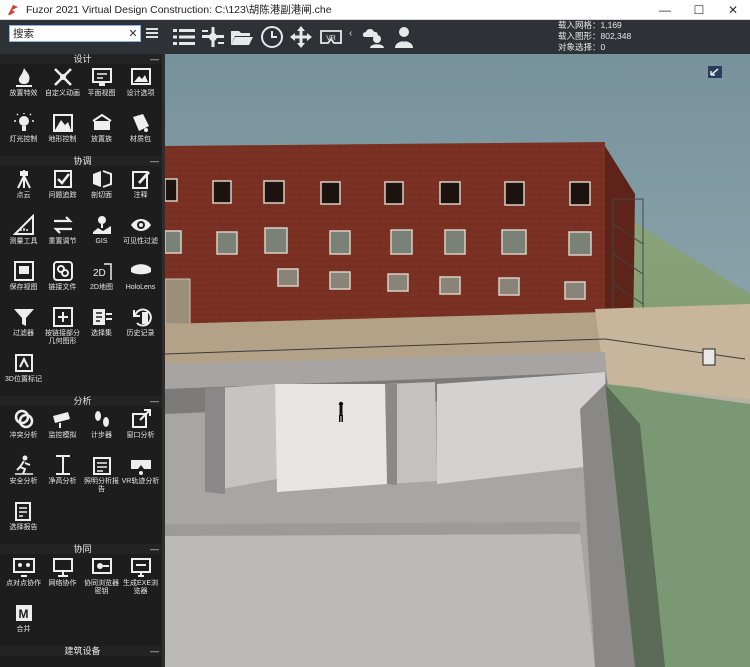 This screenshot has width=750, height=667. Describe the element at coordinates (140, 139) in the screenshot. I see `tool-label: 材质包` at that location.